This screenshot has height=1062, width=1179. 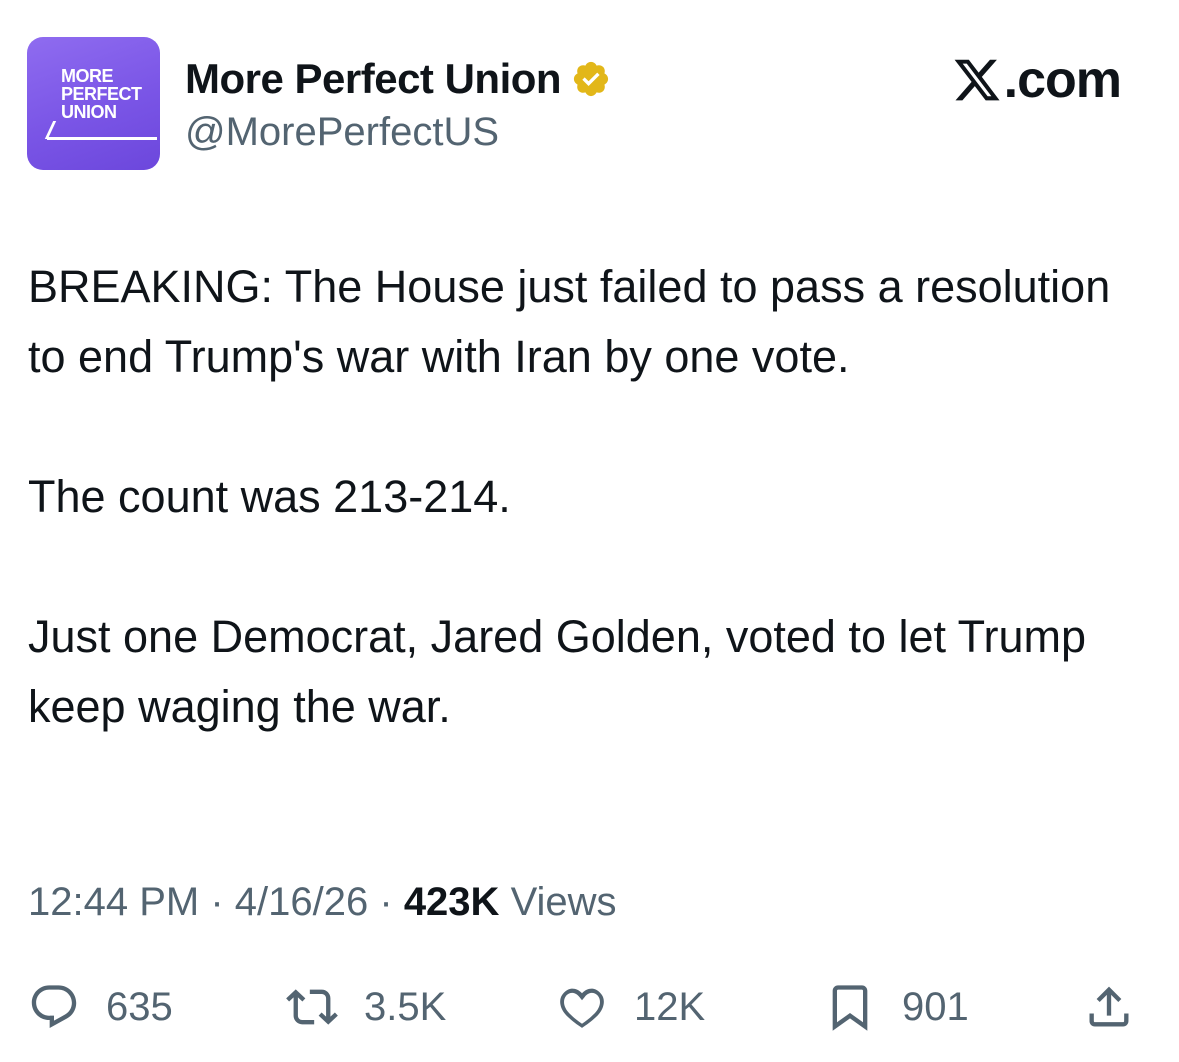 What do you see at coordinates (935, 1006) in the screenshot?
I see `bookmark-count: 901` at bounding box center [935, 1006].